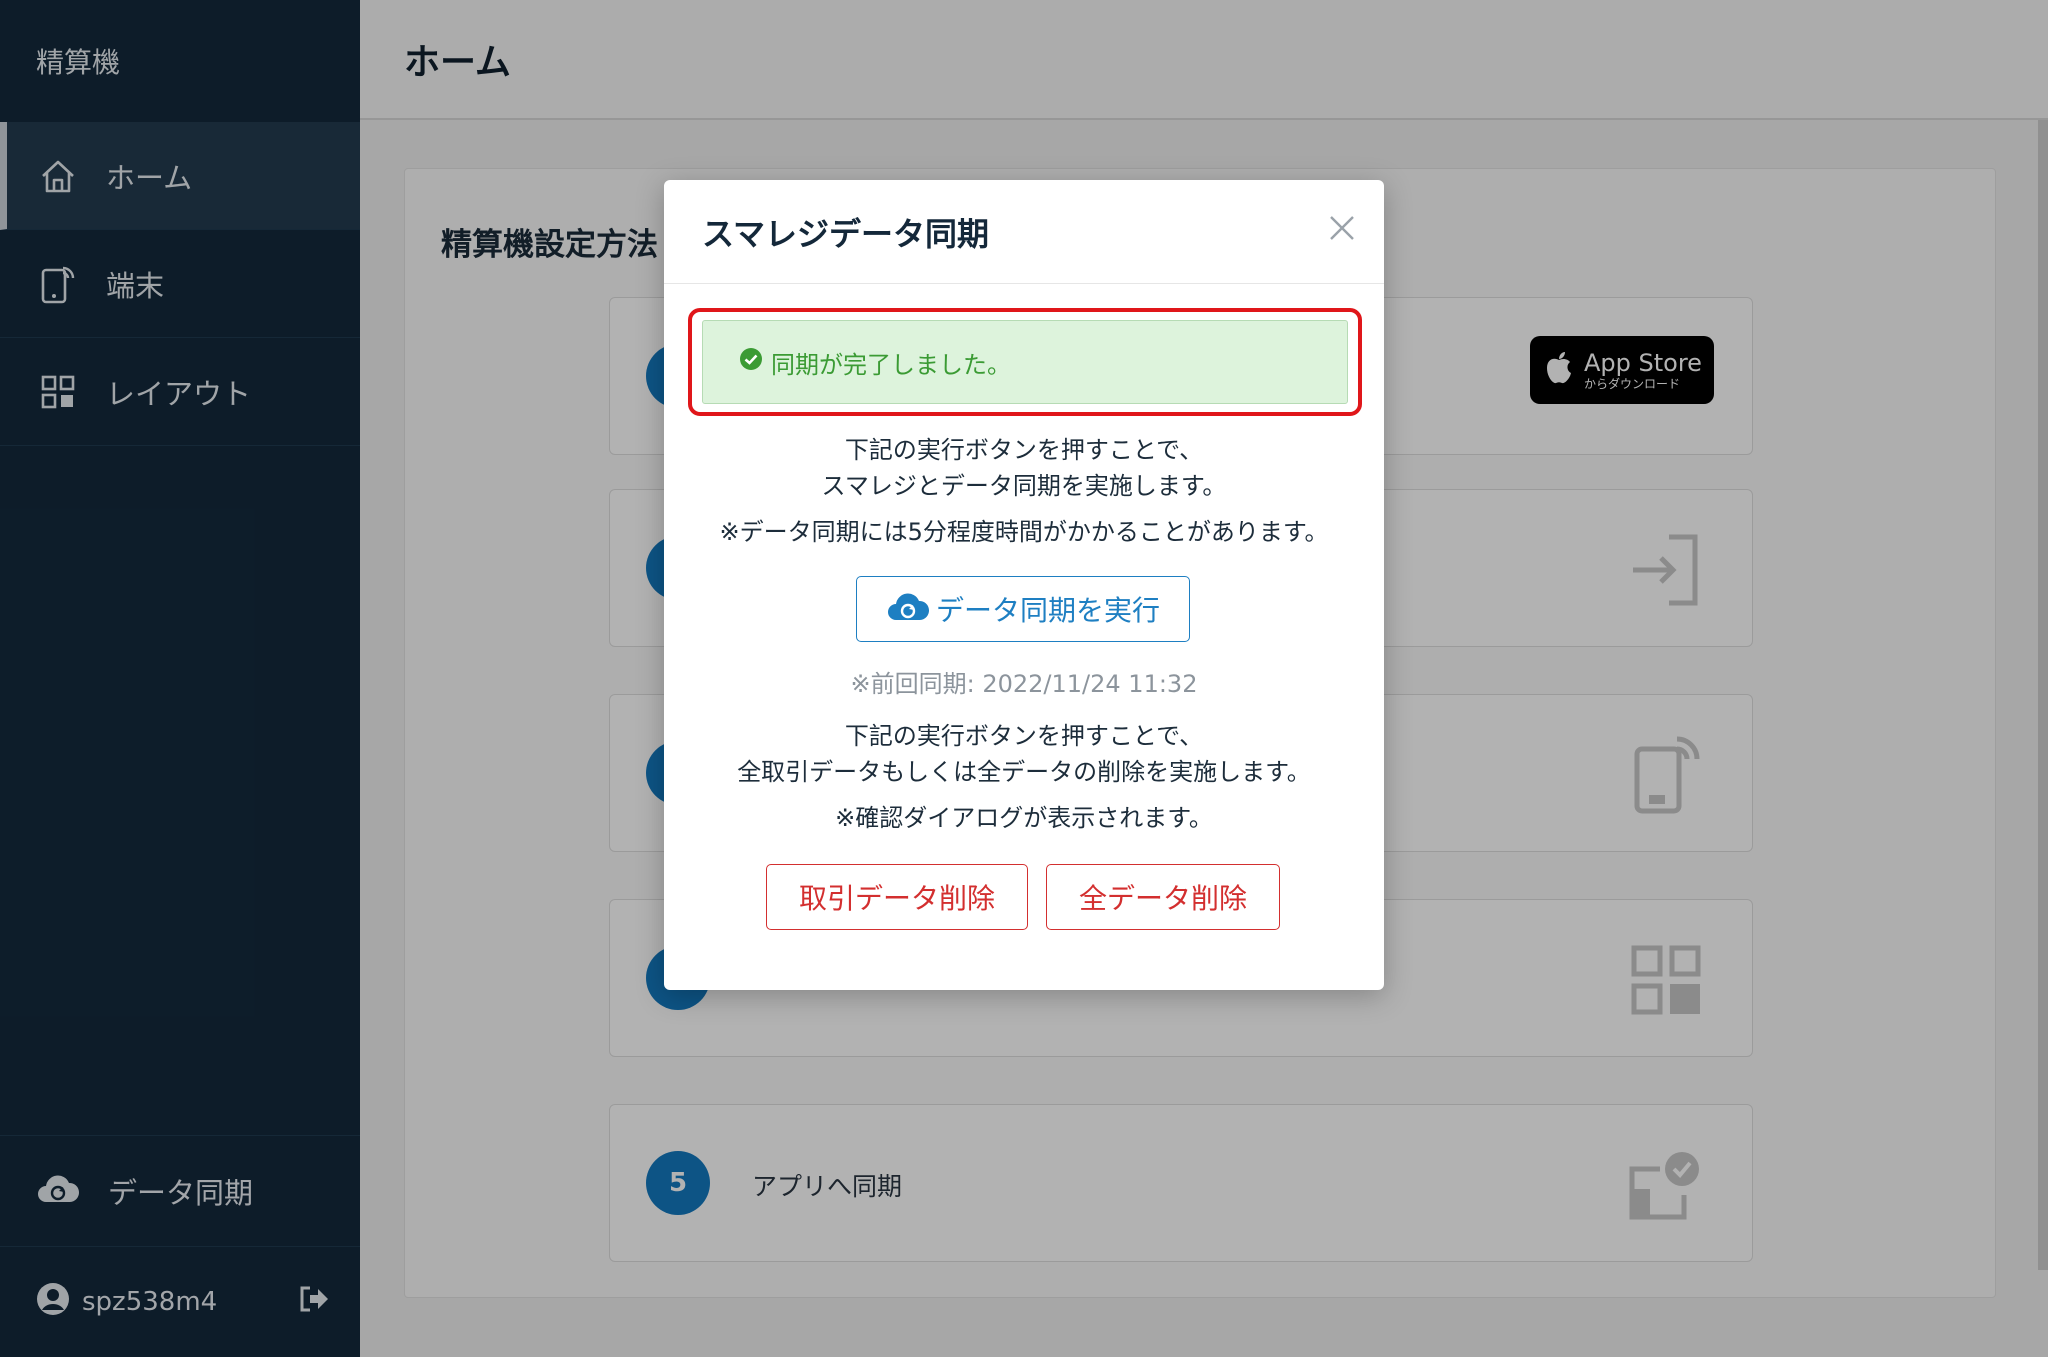 This screenshot has width=2048, height=1357. Describe the element at coordinates (751, 362) in the screenshot. I see `check-circle-icon` at that location.